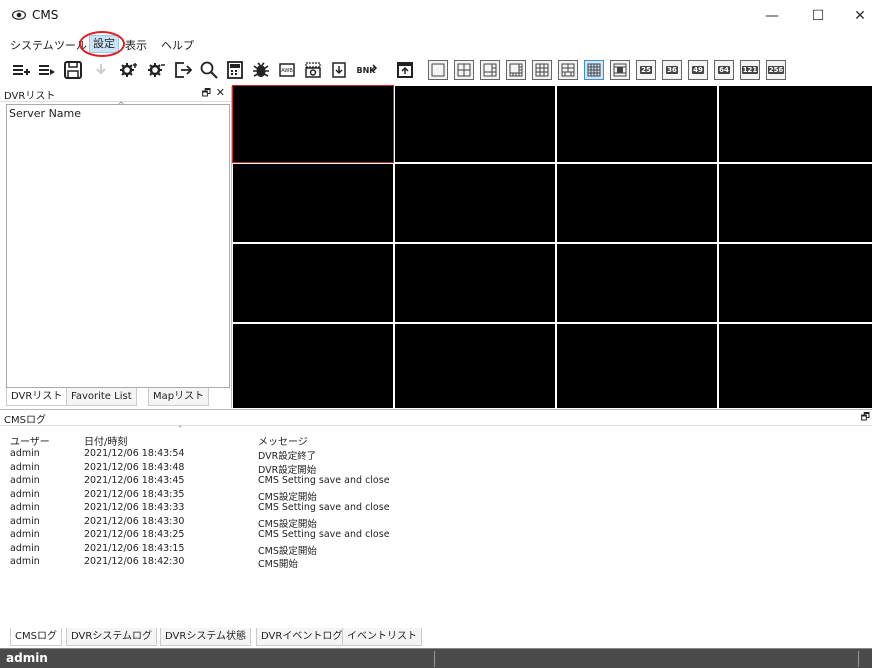  I want to click on search-icon, so click(209, 70).